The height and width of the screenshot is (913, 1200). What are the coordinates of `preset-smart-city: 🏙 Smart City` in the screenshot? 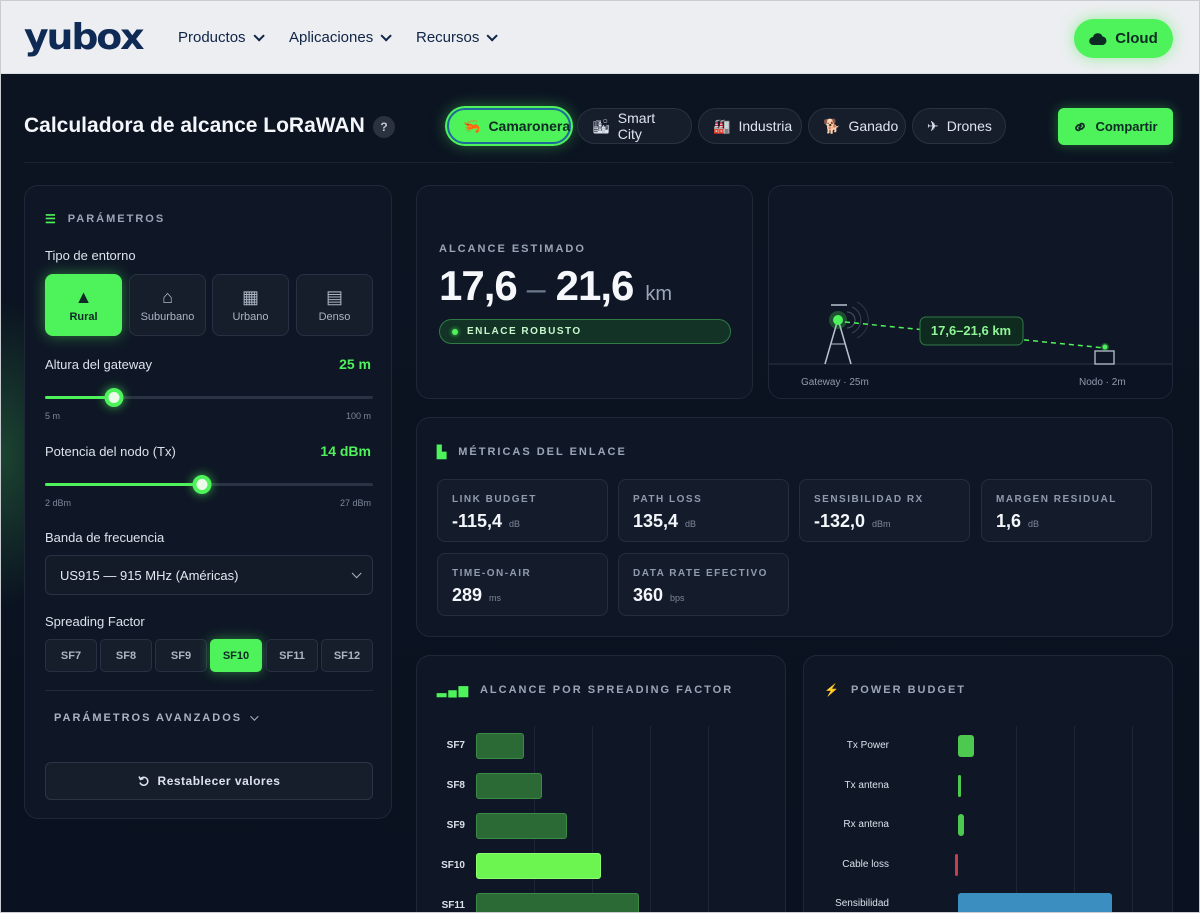 It's located at (634, 126).